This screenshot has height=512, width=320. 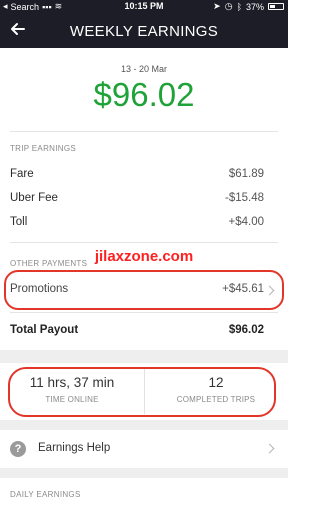 What do you see at coordinates (18, 449) in the screenshot?
I see `question-icon: ?` at bounding box center [18, 449].